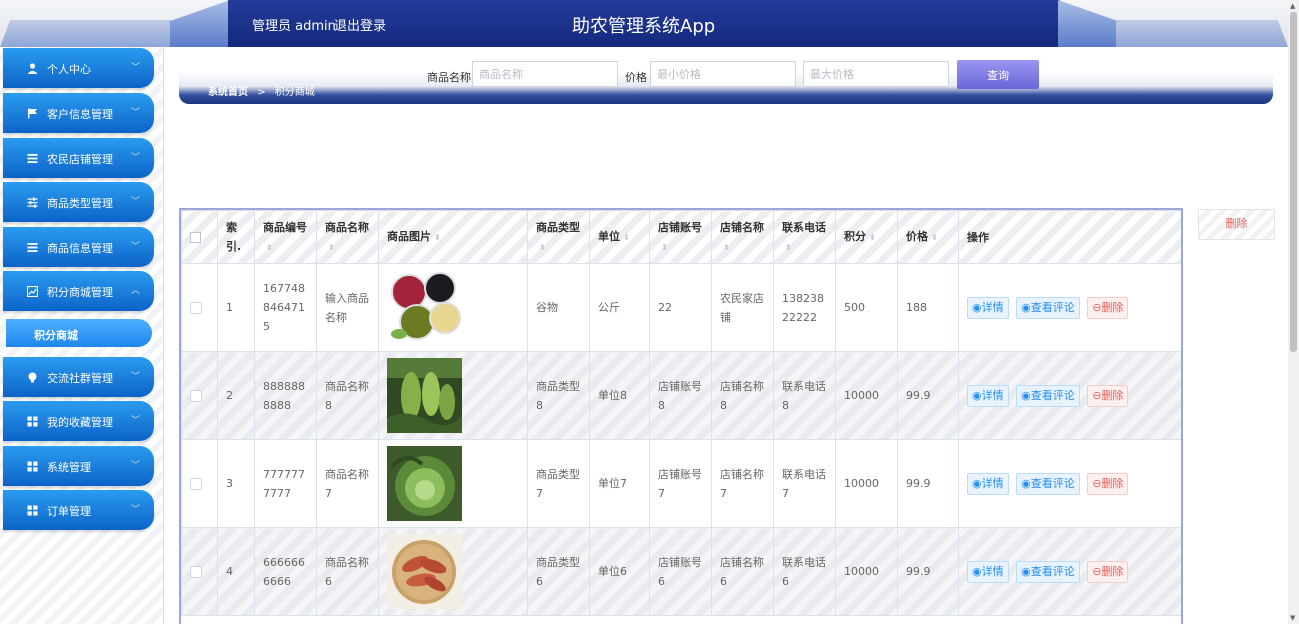 This screenshot has width=1299, height=624. What do you see at coordinates (78, 113) in the screenshot?
I see `sidebar-item-customer-info: 客户信息管理 ﹀` at bounding box center [78, 113].